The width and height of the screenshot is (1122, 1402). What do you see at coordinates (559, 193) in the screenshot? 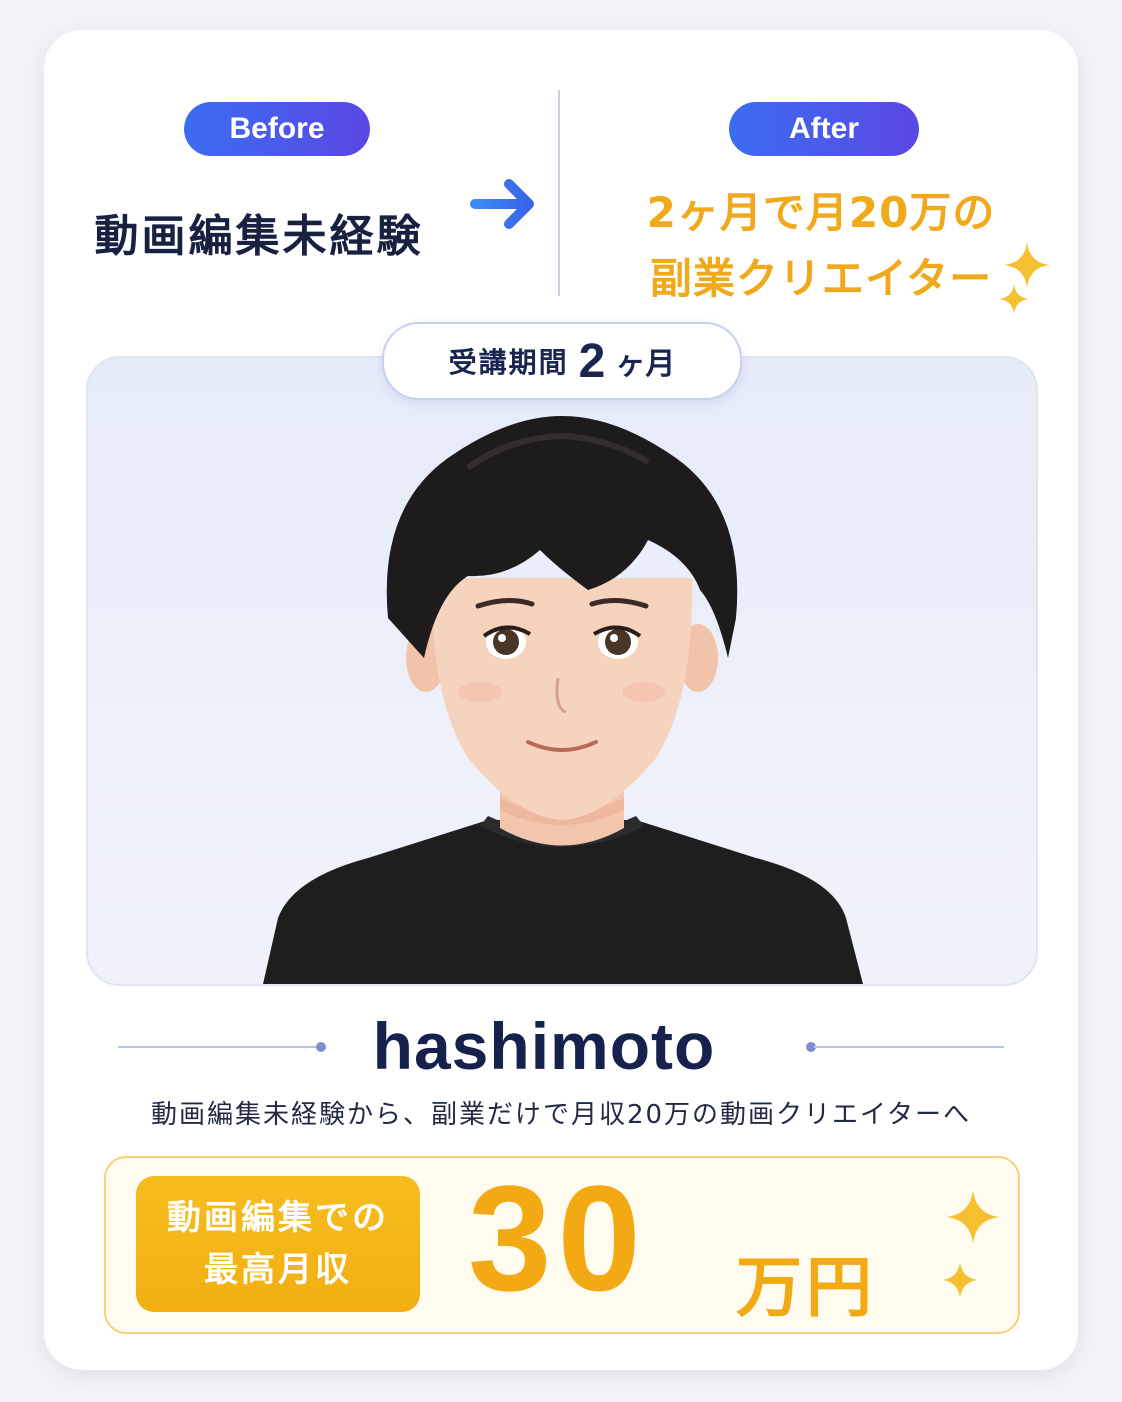
I see `vertical-divider` at bounding box center [559, 193].